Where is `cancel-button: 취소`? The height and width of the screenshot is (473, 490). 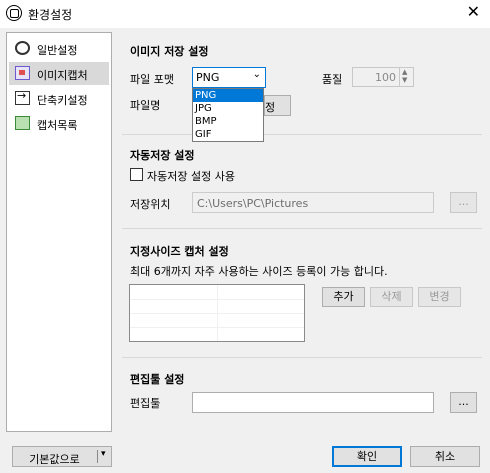 cancel-button: 취소 is located at coordinates (445, 456).